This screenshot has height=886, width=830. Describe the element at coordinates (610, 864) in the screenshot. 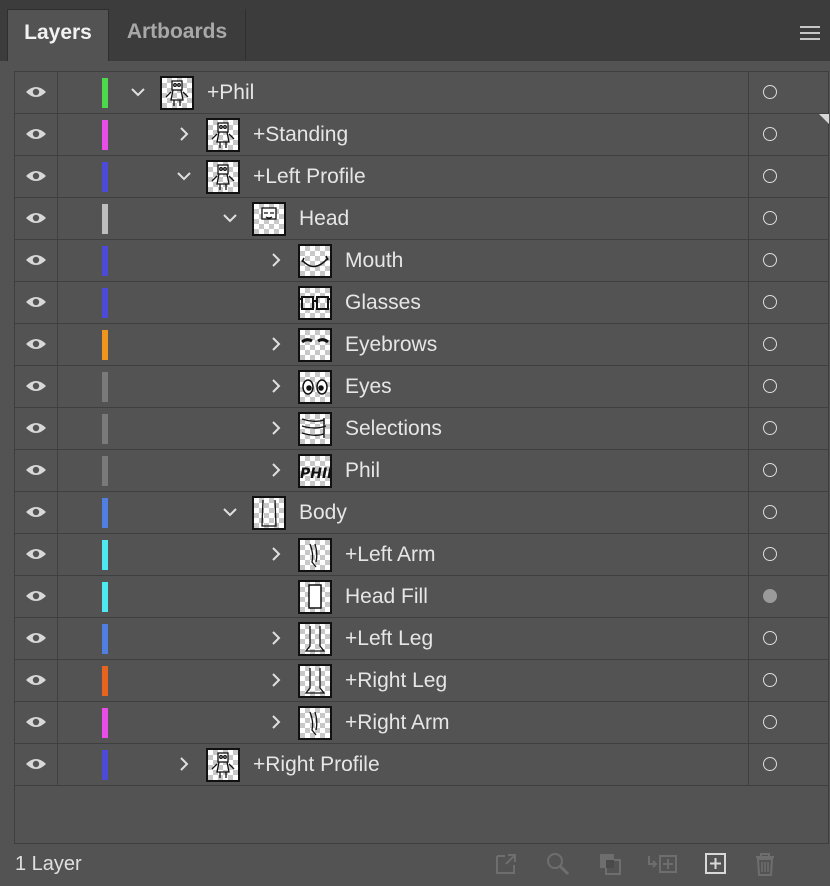

I see `make-clipping-mask-icon` at that location.